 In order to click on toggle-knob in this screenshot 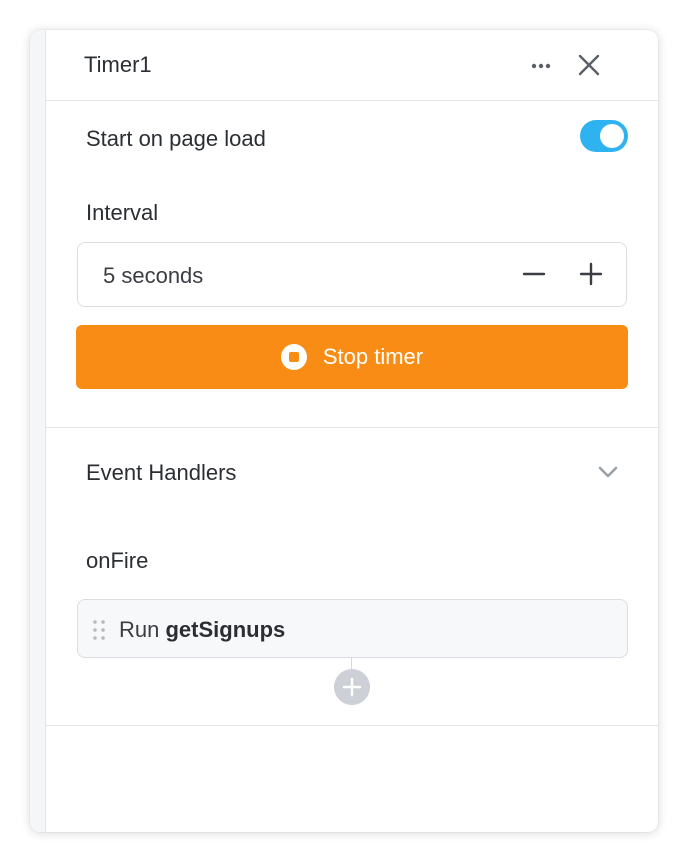, I will do `click(612, 136)`.